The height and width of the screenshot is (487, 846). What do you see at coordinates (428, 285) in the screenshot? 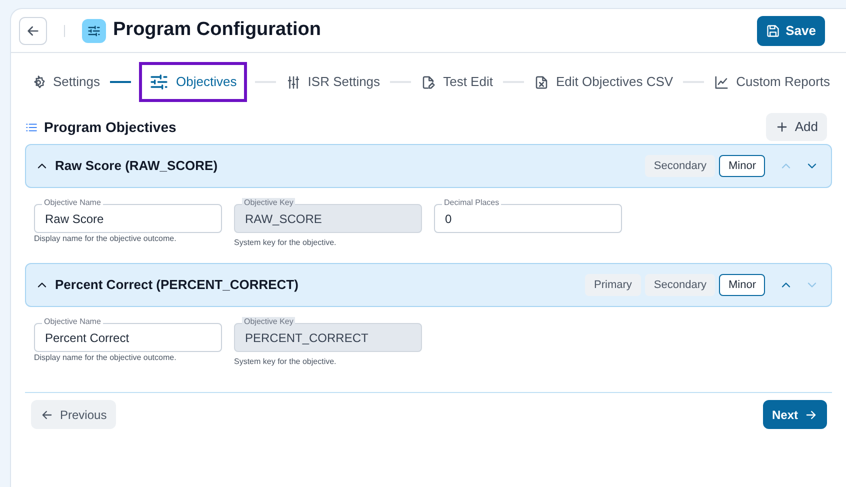
I see `objective-header: Percent Correct (PERCENT_CORRECT) Primary Secondary Minor` at bounding box center [428, 285].